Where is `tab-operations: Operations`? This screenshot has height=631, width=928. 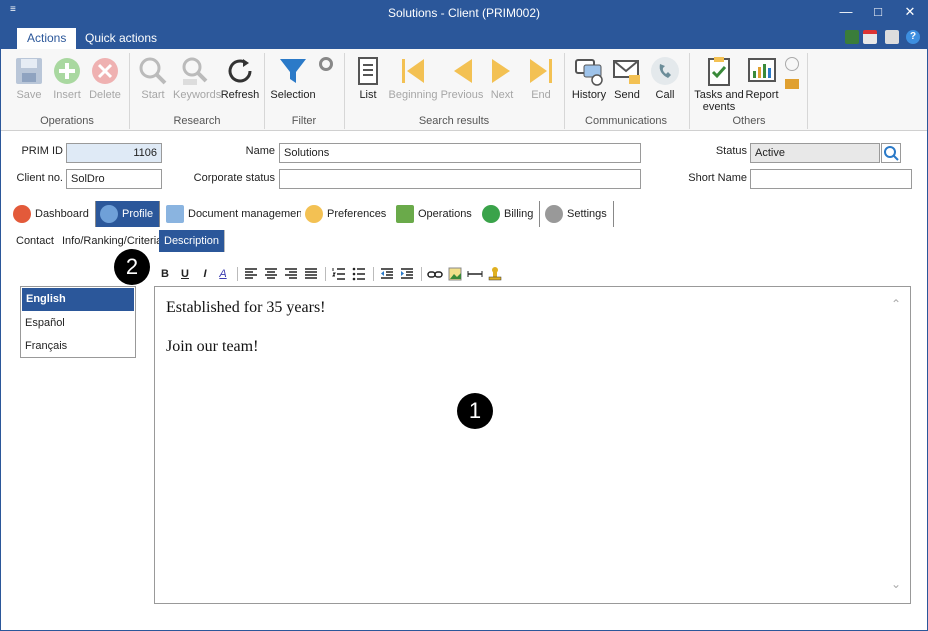
tab-operations: Operations is located at coordinates (435, 214).